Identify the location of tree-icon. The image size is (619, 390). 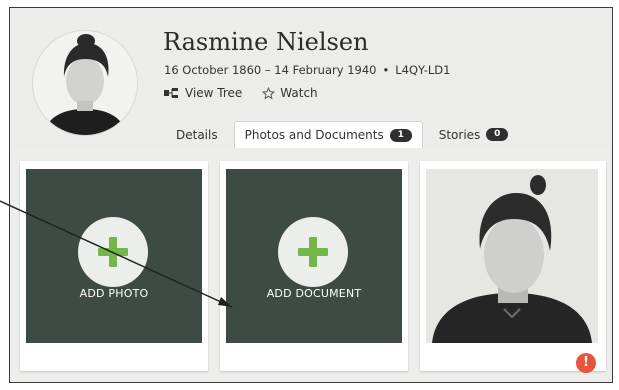
(172, 93).